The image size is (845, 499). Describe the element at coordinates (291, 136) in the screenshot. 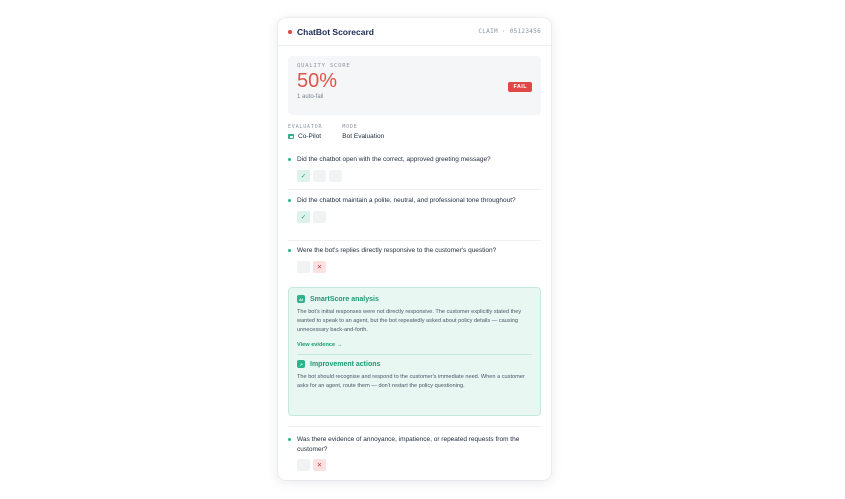

I see `copilot-icon` at that location.